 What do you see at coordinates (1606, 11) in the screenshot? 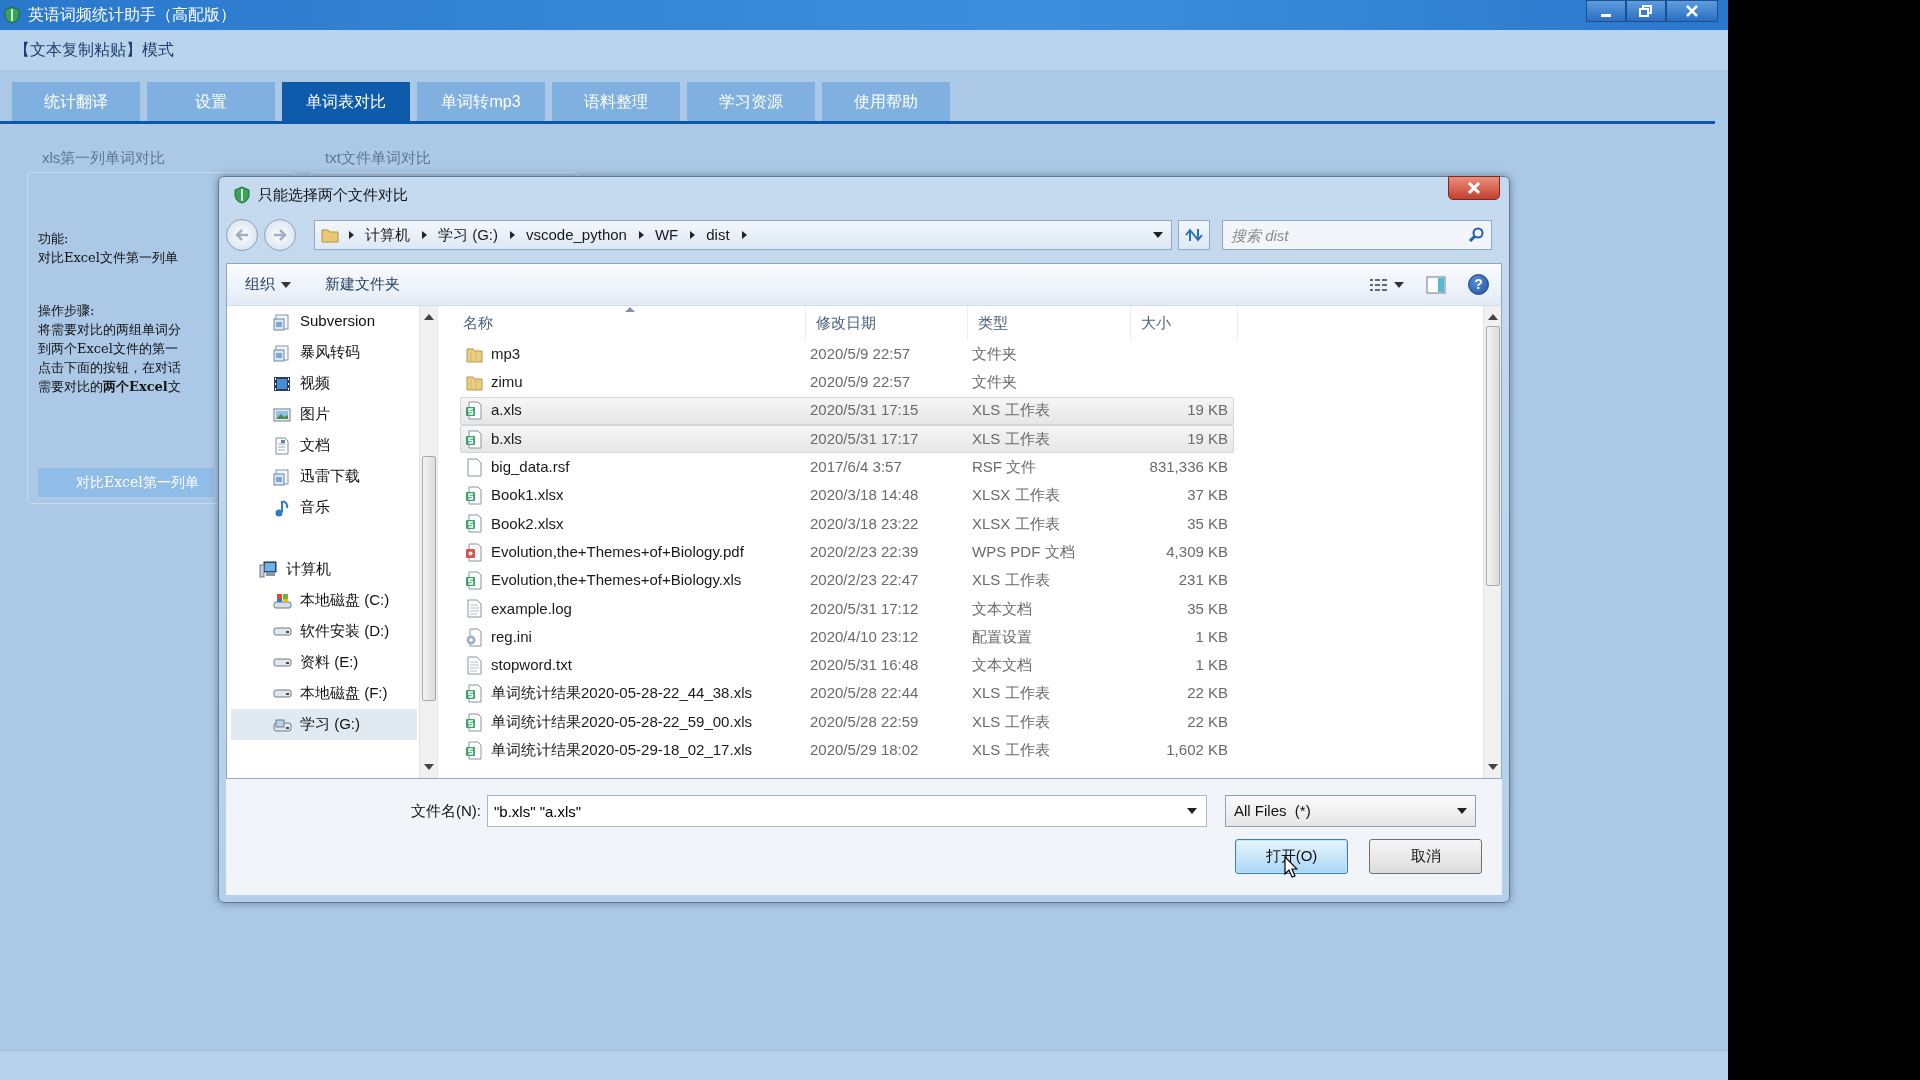
I see `minimize-button` at bounding box center [1606, 11].